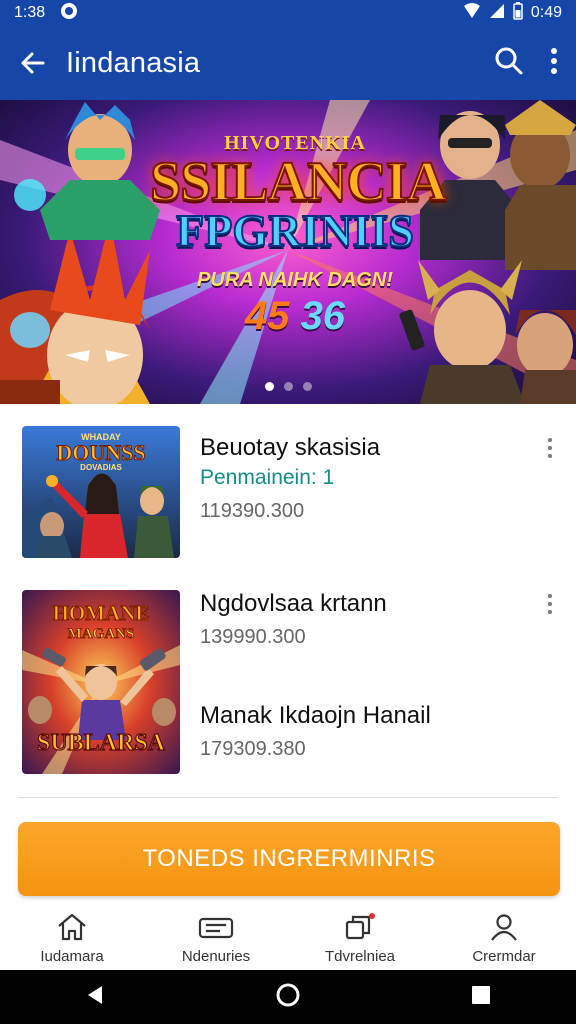 The width and height of the screenshot is (576, 1024). What do you see at coordinates (360, 956) in the screenshot?
I see `nav-item-label: Tdvrelniea` at bounding box center [360, 956].